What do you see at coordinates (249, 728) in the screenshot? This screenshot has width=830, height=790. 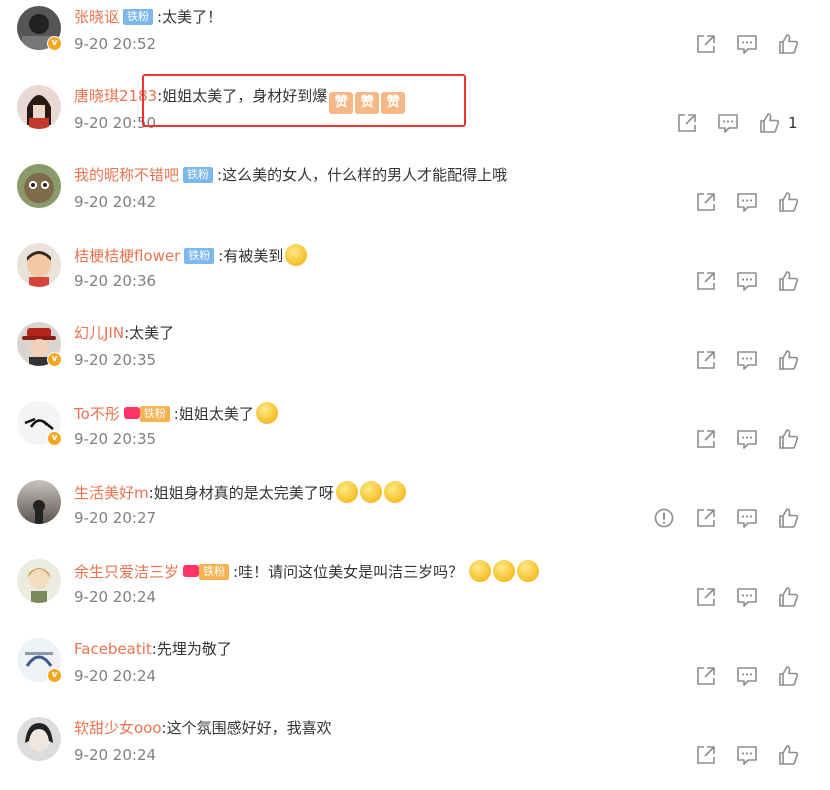 I see `comment-text: 这个氛围感好好，我喜欢` at bounding box center [249, 728].